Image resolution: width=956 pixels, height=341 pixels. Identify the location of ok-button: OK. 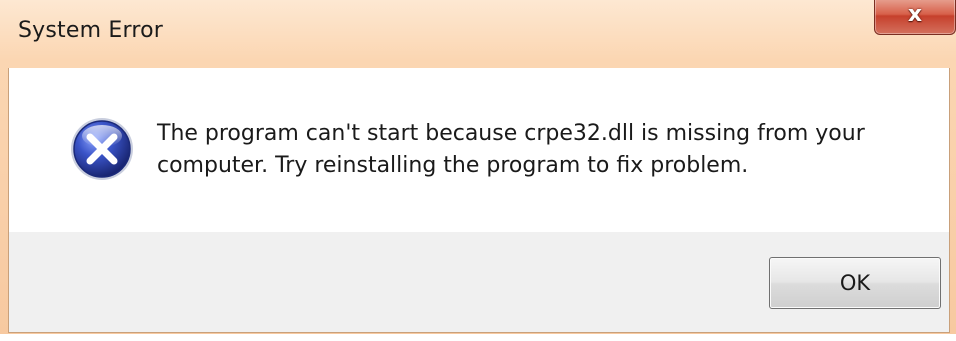
(855, 283).